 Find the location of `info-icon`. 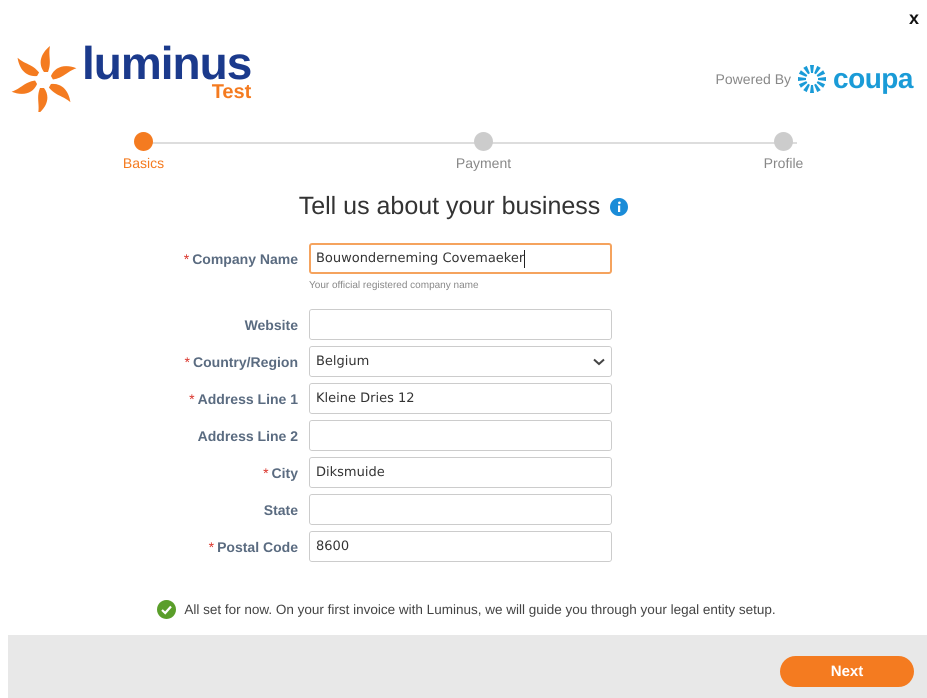

info-icon is located at coordinates (619, 207).